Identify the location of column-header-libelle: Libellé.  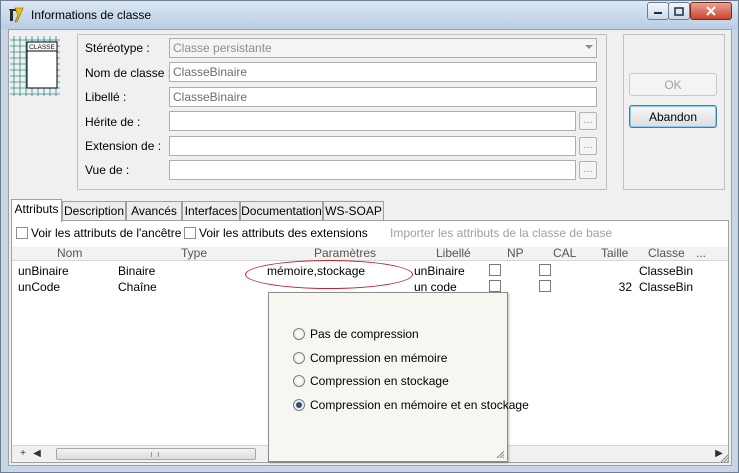
(453, 253).